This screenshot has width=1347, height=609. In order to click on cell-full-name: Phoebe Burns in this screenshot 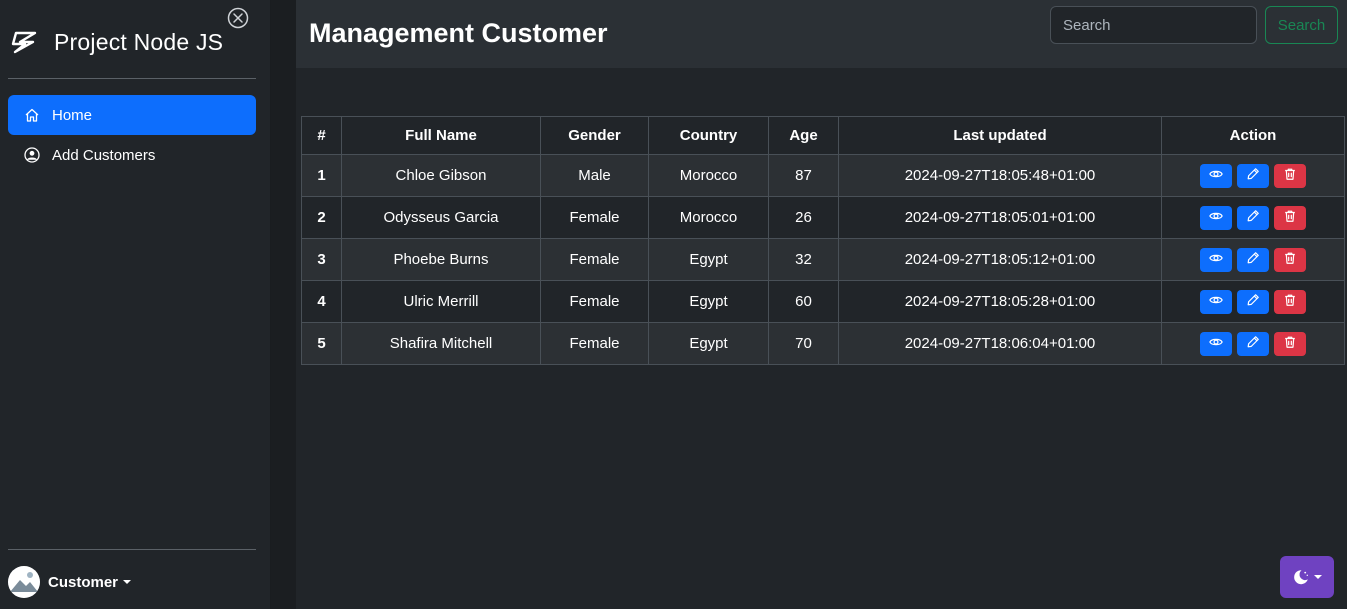, I will do `click(441, 259)`.